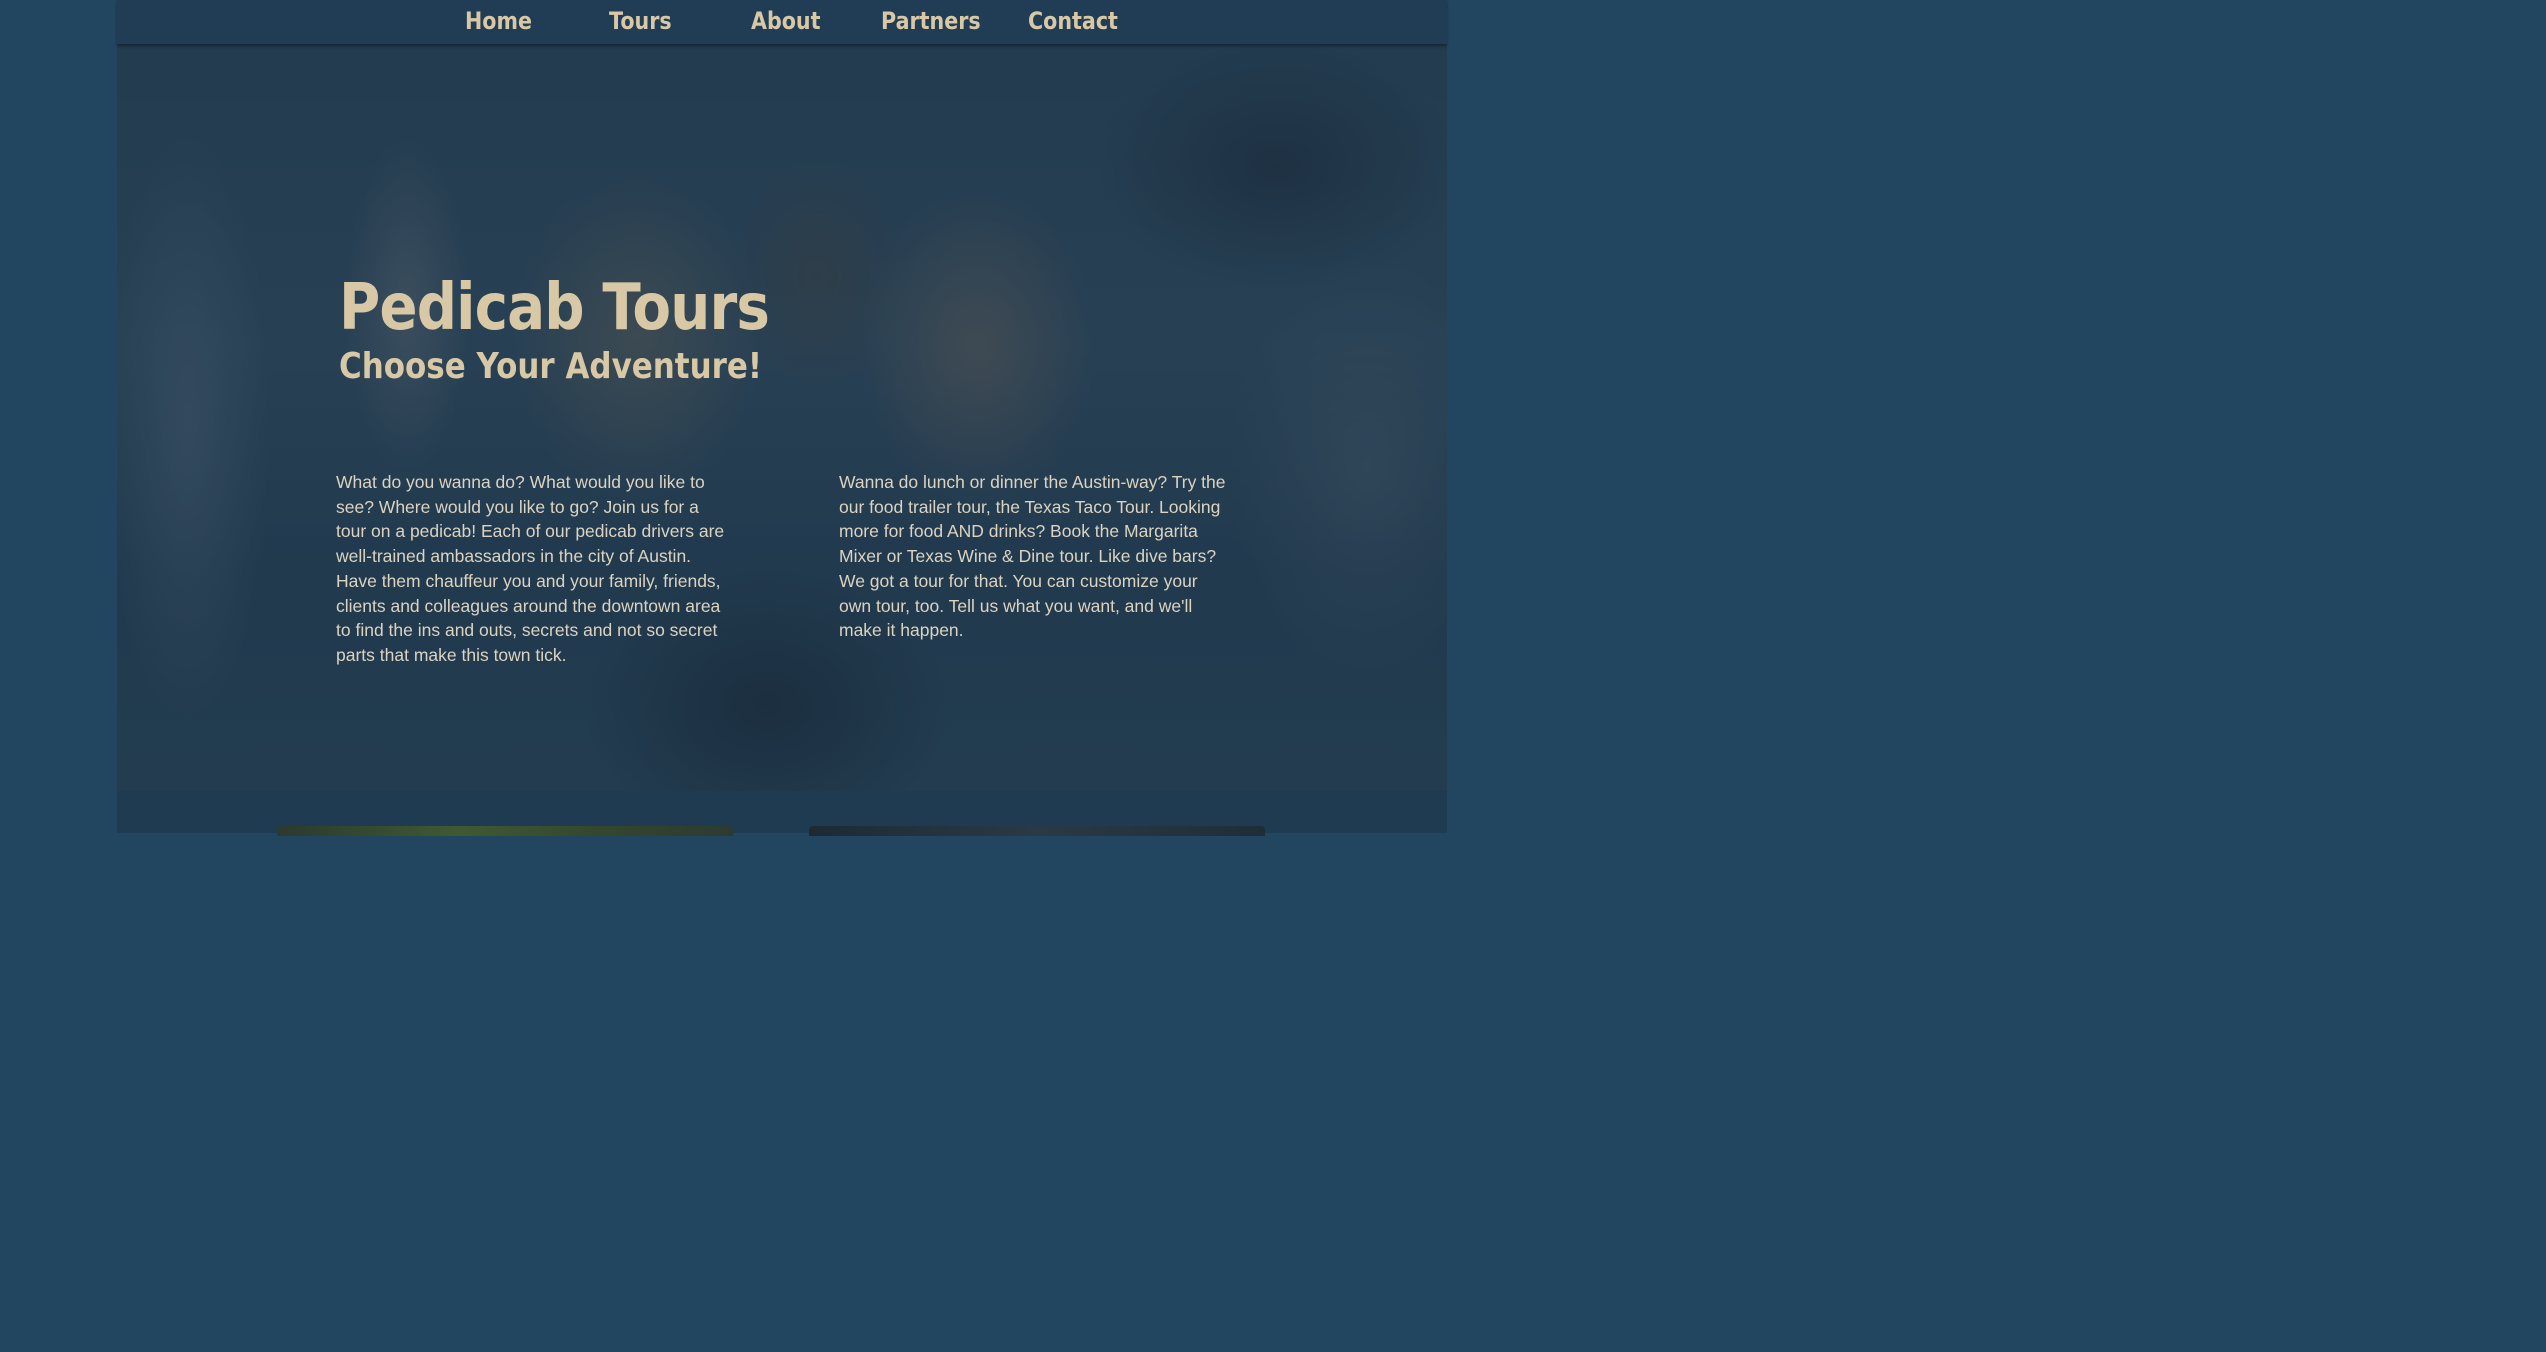 Image resolution: width=2546 pixels, height=1352 pixels. What do you see at coordinates (498, 21) in the screenshot?
I see `nav-home-link: Home` at bounding box center [498, 21].